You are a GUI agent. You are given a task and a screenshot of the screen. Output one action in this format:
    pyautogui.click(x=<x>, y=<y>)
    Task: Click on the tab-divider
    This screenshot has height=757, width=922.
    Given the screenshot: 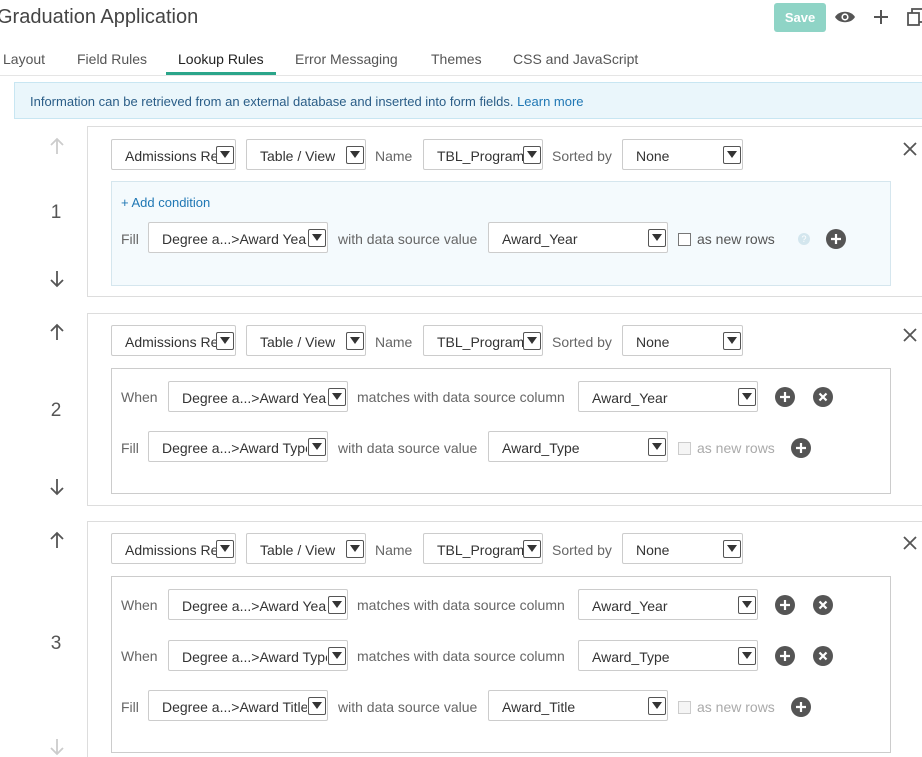 What is the action you would take?
    pyautogui.click(x=461, y=75)
    